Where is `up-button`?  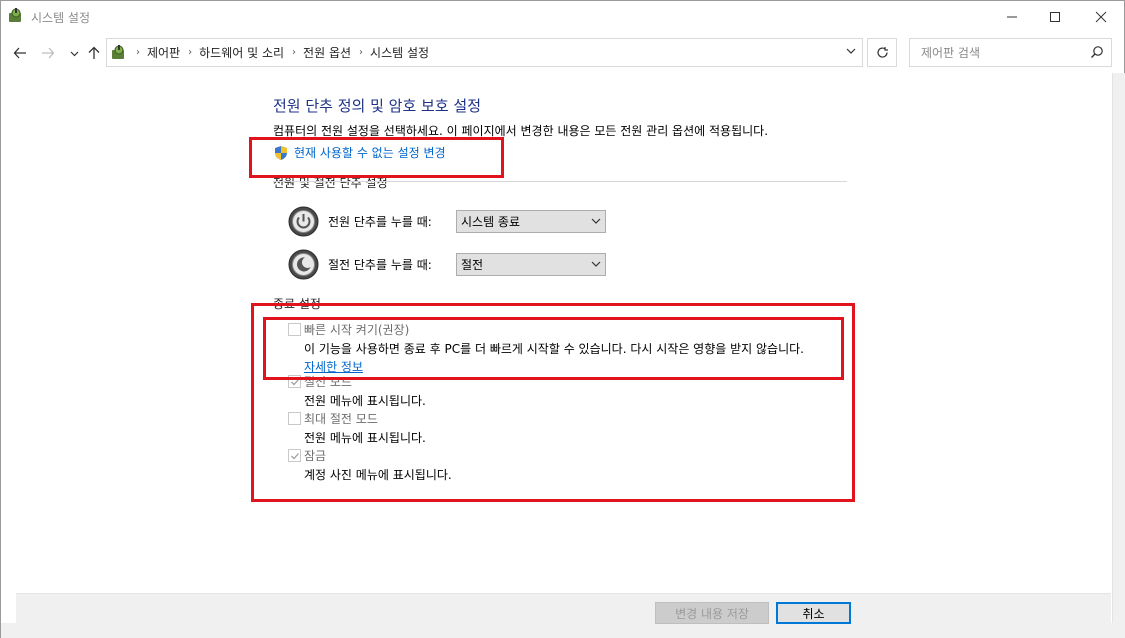 up-button is located at coordinates (94, 53).